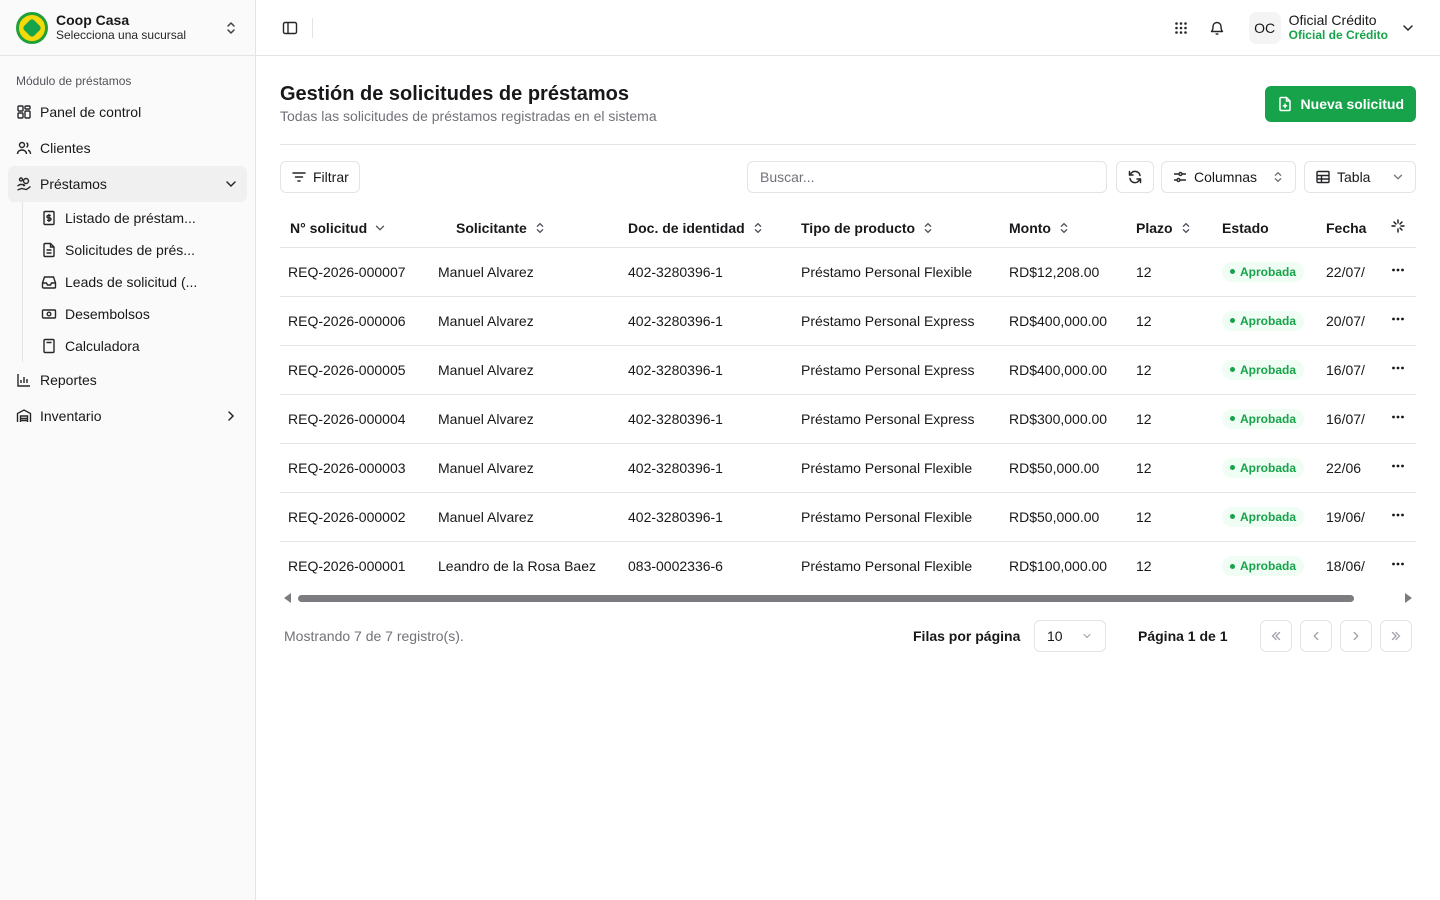 This screenshot has height=900, width=1440. What do you see at coordinates (1170, 228) in the screenshot?
I see `column-header-term: Plazo` at bounding box center [1170, 228].